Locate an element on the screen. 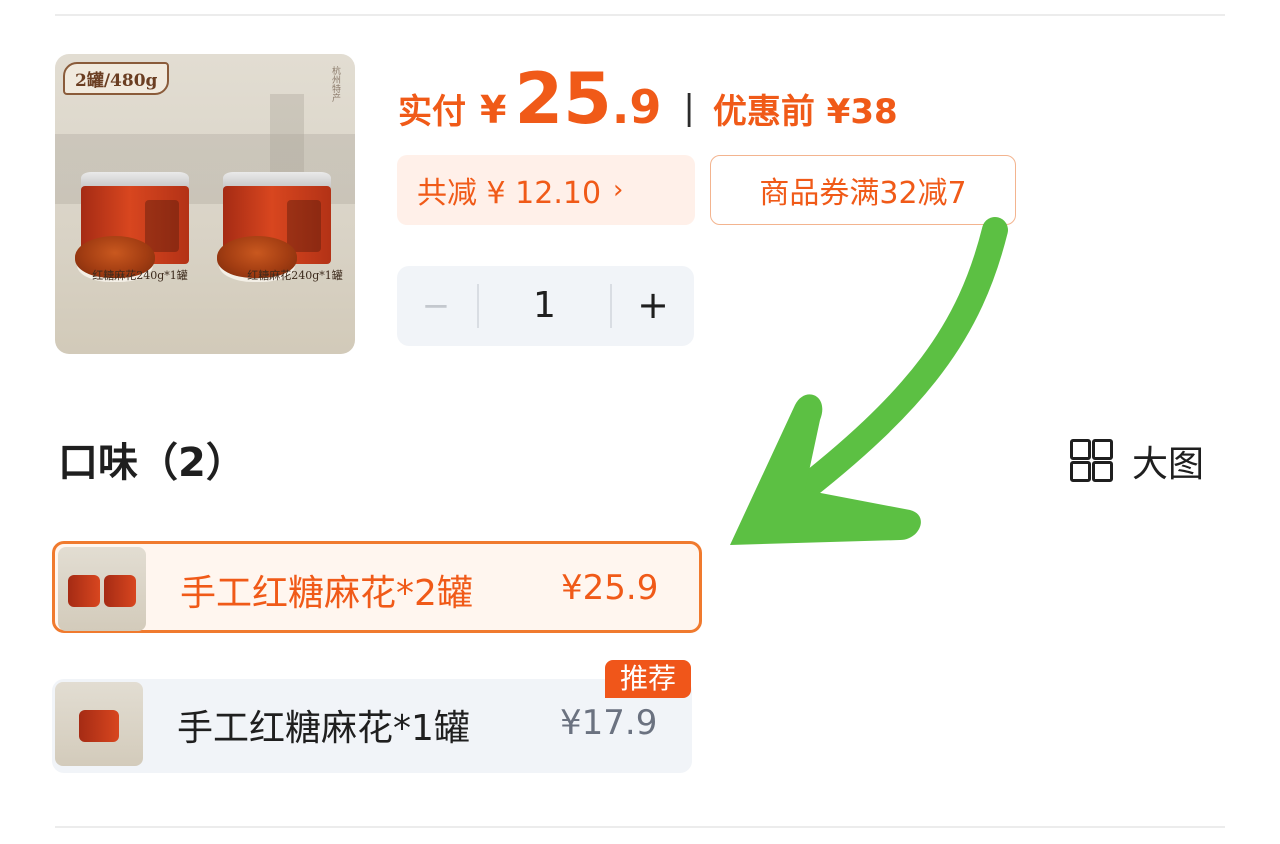 The width and height of the screenshot is (1280, 844). price-integer: 25 is located at coordinates (563, 99).